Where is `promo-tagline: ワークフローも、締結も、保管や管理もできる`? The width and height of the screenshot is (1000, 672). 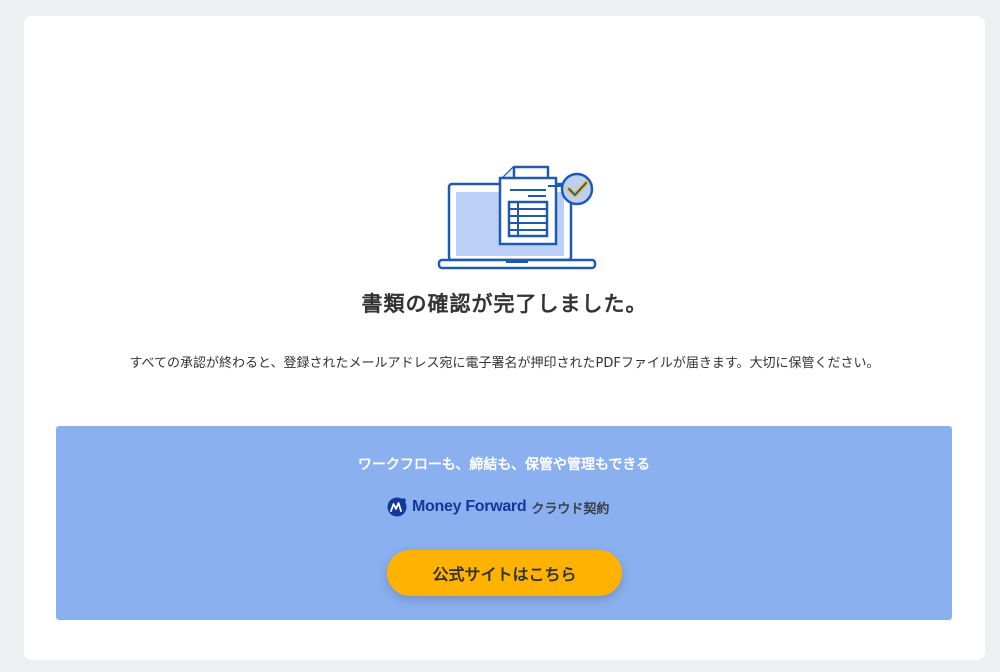 promo-tagline: ワークフローも、締結も、保管や管理もできる is located at coordinates (504, 465).